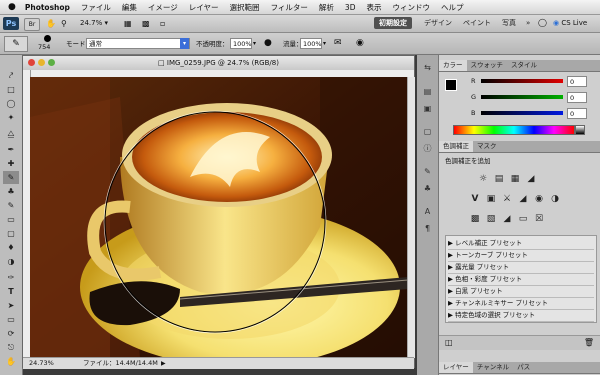 The image size is (600, 375). I want to click on path-select-tool-icon: ➤, so click(11, 305).